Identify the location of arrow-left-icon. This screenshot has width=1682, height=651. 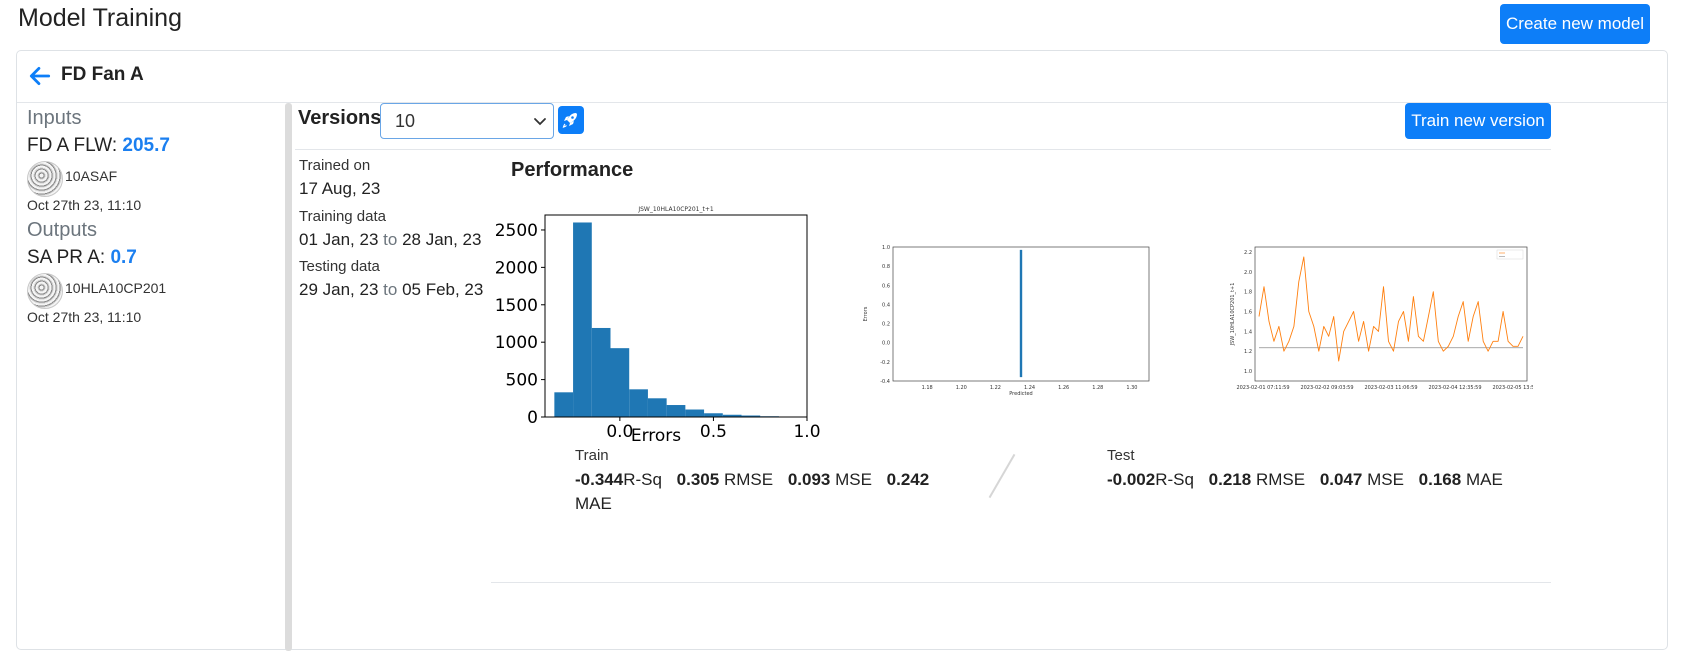
(40, 76).